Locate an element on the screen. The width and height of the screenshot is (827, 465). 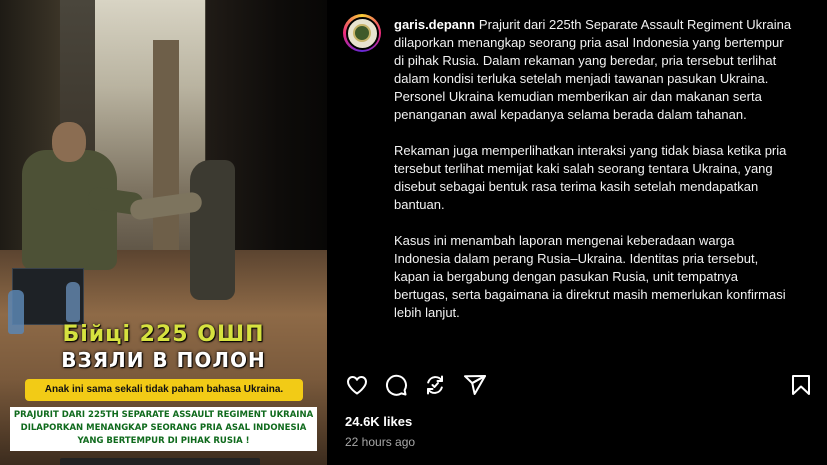
scene-soldier-head is located at coordinates (69, 142).